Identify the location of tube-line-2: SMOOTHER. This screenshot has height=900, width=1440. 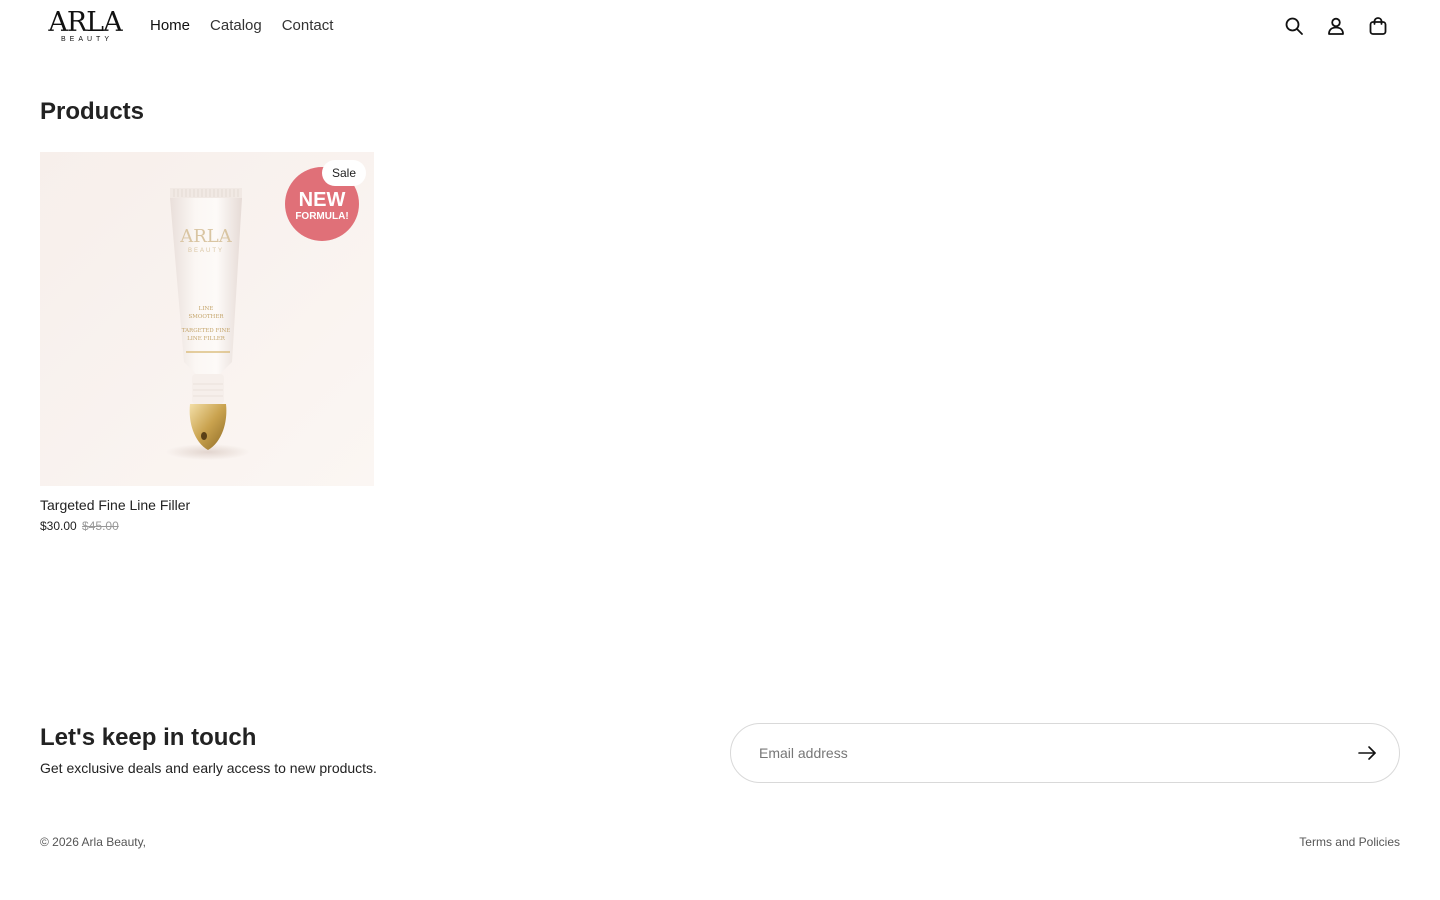
(206, 317).